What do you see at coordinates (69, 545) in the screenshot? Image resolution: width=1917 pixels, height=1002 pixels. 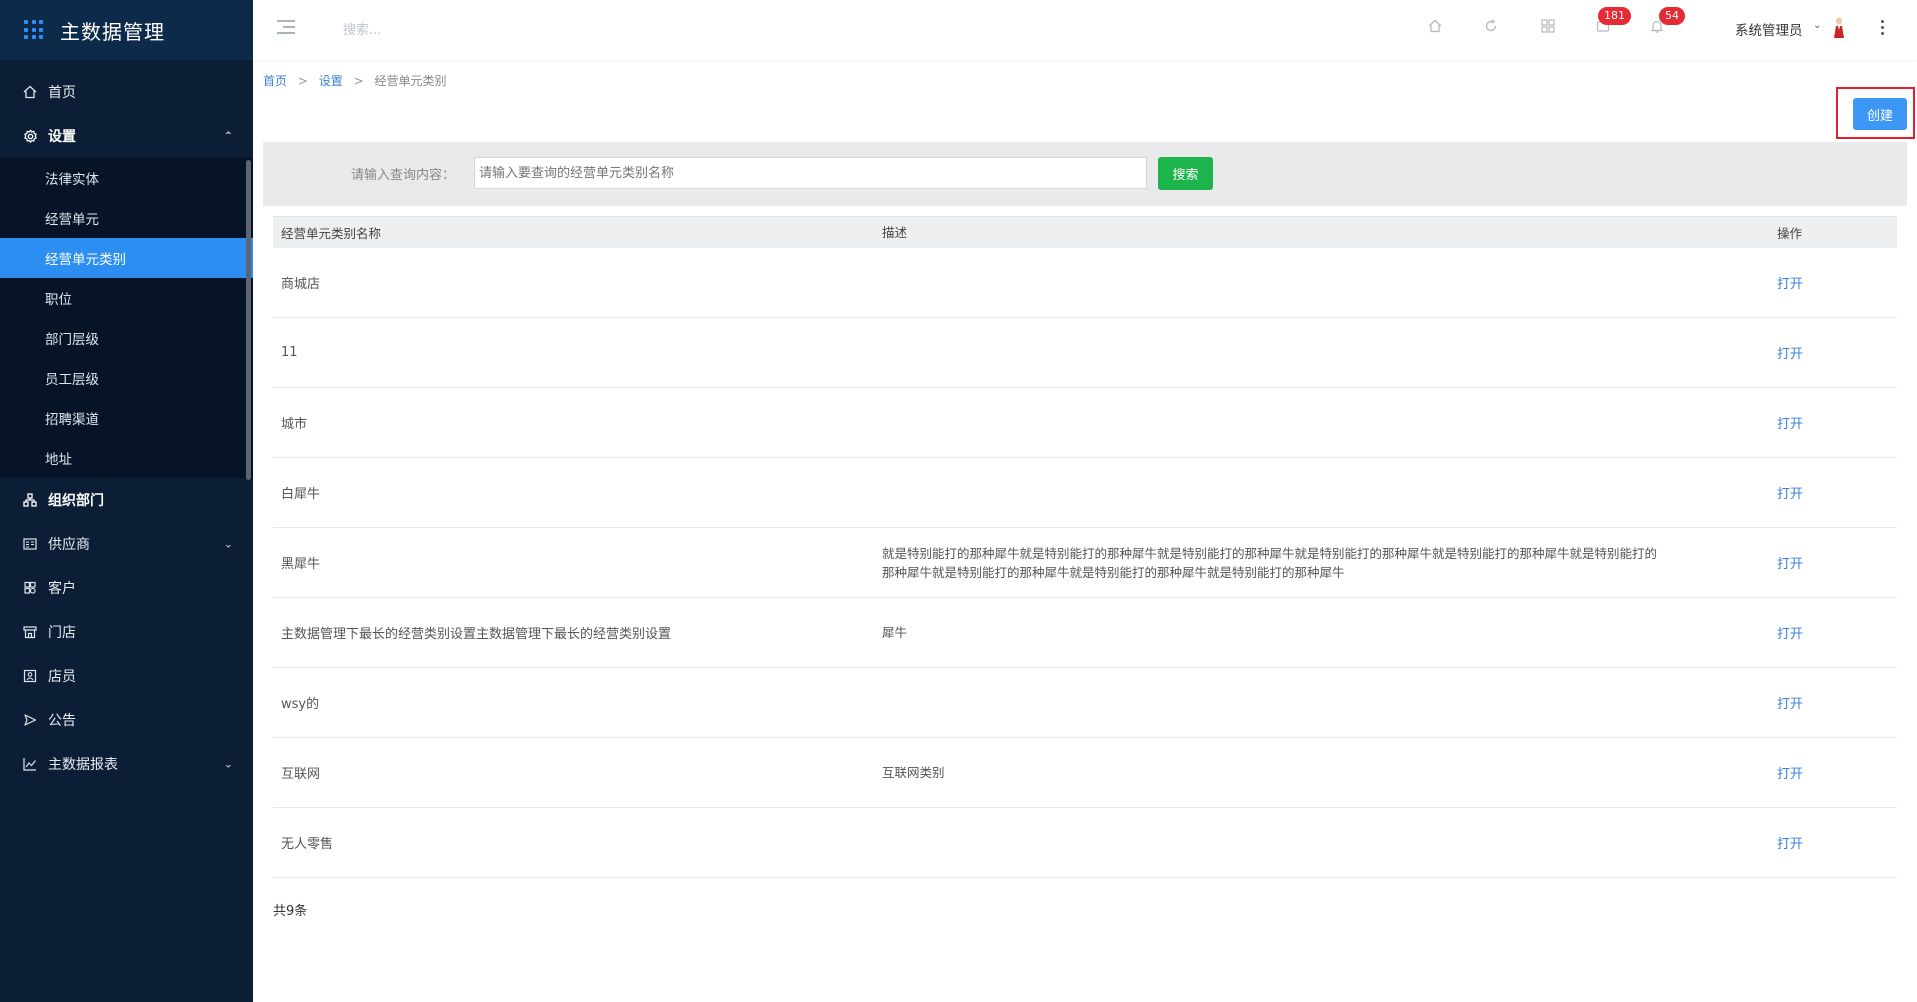 I see `sidebar-item-label: 供应商` at bounding box center [69, 545].